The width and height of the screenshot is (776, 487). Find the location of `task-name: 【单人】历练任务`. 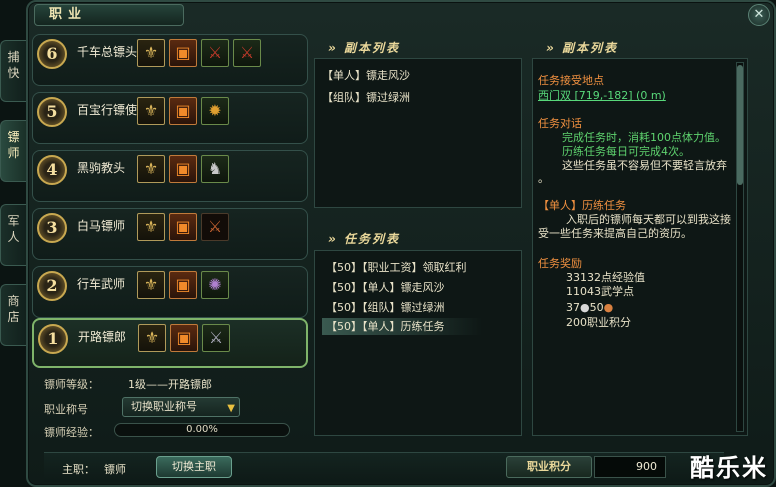

task-name: 【单人】历练任务 is located at coordinates (582, 205).